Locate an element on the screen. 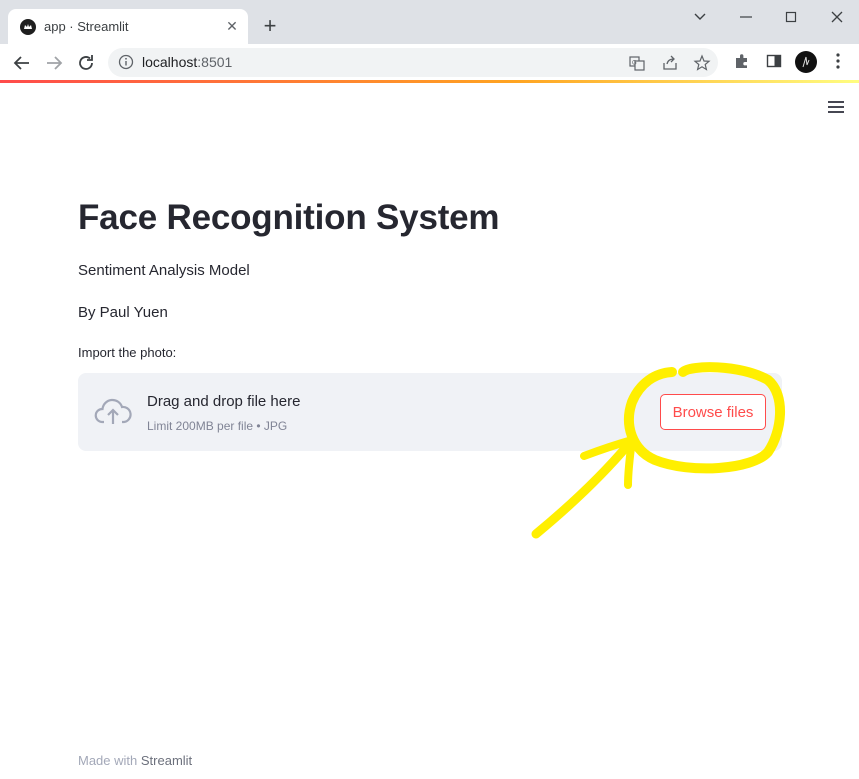  annotation-arrow-shaft is located at coordinates (582, 489).